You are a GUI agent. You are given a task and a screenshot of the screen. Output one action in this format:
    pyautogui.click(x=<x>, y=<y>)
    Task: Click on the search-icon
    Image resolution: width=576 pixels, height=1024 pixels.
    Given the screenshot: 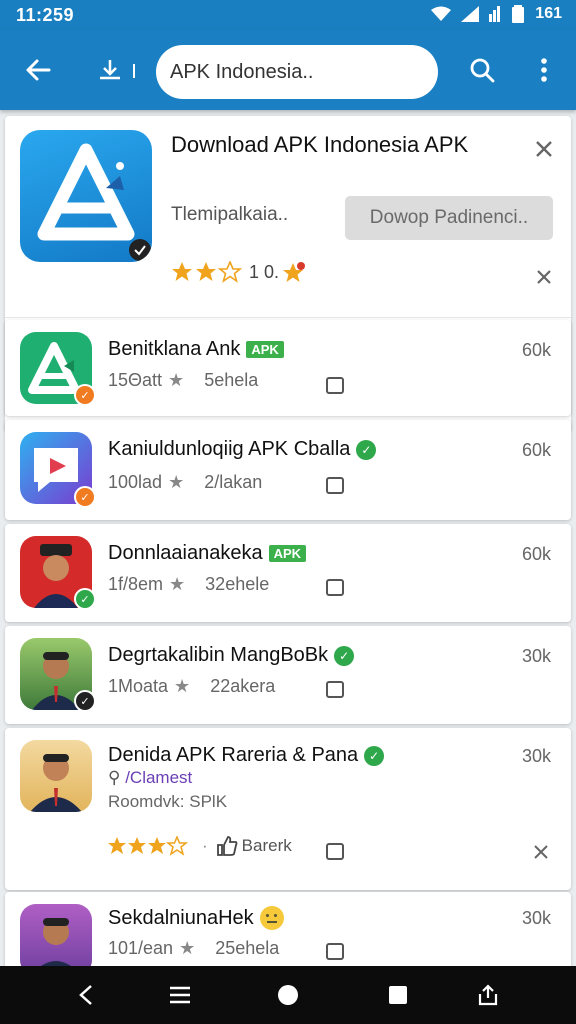 What is the action you would take?
    pyautogui.click(x=482, y=70)
    